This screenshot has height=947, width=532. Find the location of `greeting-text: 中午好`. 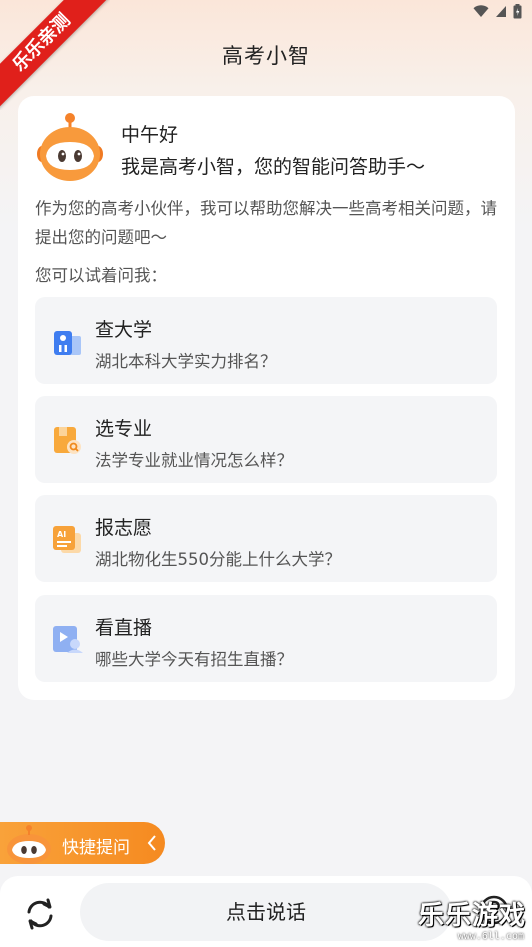

greeting-text: 中午好 is located at coordinates (150, 135).